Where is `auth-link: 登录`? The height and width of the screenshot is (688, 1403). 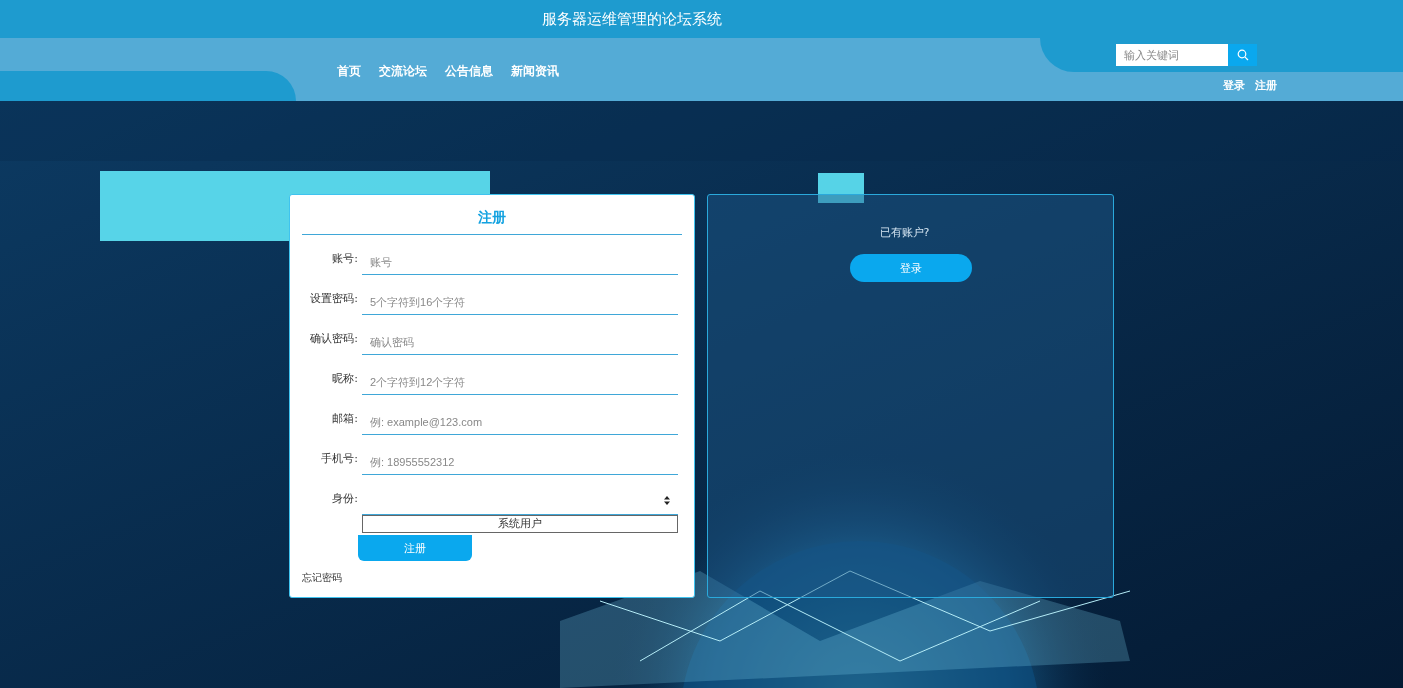
auth-link: 登录 is located at coordinates (1234, 85).